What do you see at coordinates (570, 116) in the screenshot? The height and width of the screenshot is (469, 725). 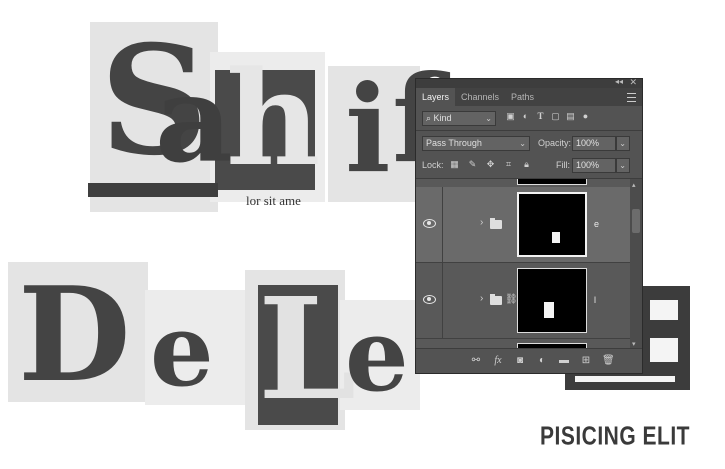 I see `smart-object-filter-icon: ▤` at bounding box center [570, 116].